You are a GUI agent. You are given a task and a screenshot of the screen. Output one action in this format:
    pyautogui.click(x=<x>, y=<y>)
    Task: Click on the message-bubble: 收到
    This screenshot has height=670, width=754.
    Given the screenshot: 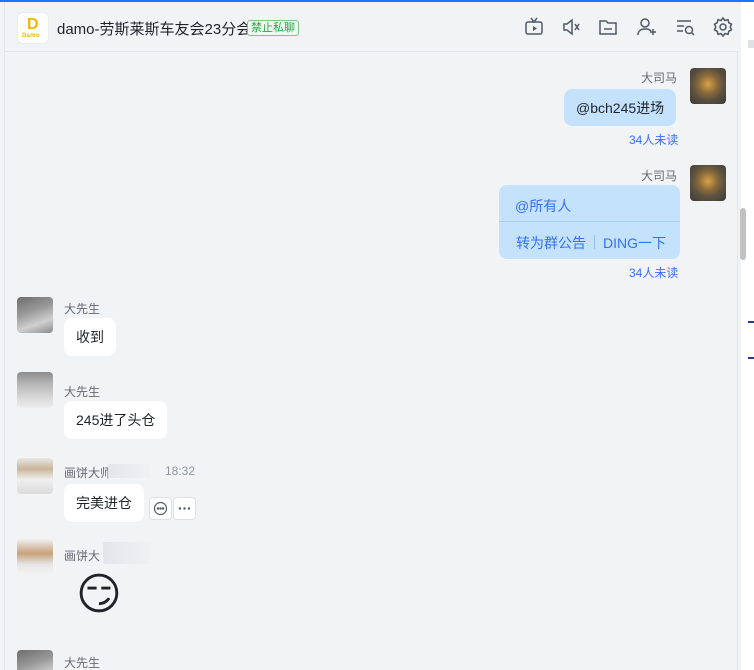 What is the action you would take?
    pyautogui.click(x=90, y=337)
    